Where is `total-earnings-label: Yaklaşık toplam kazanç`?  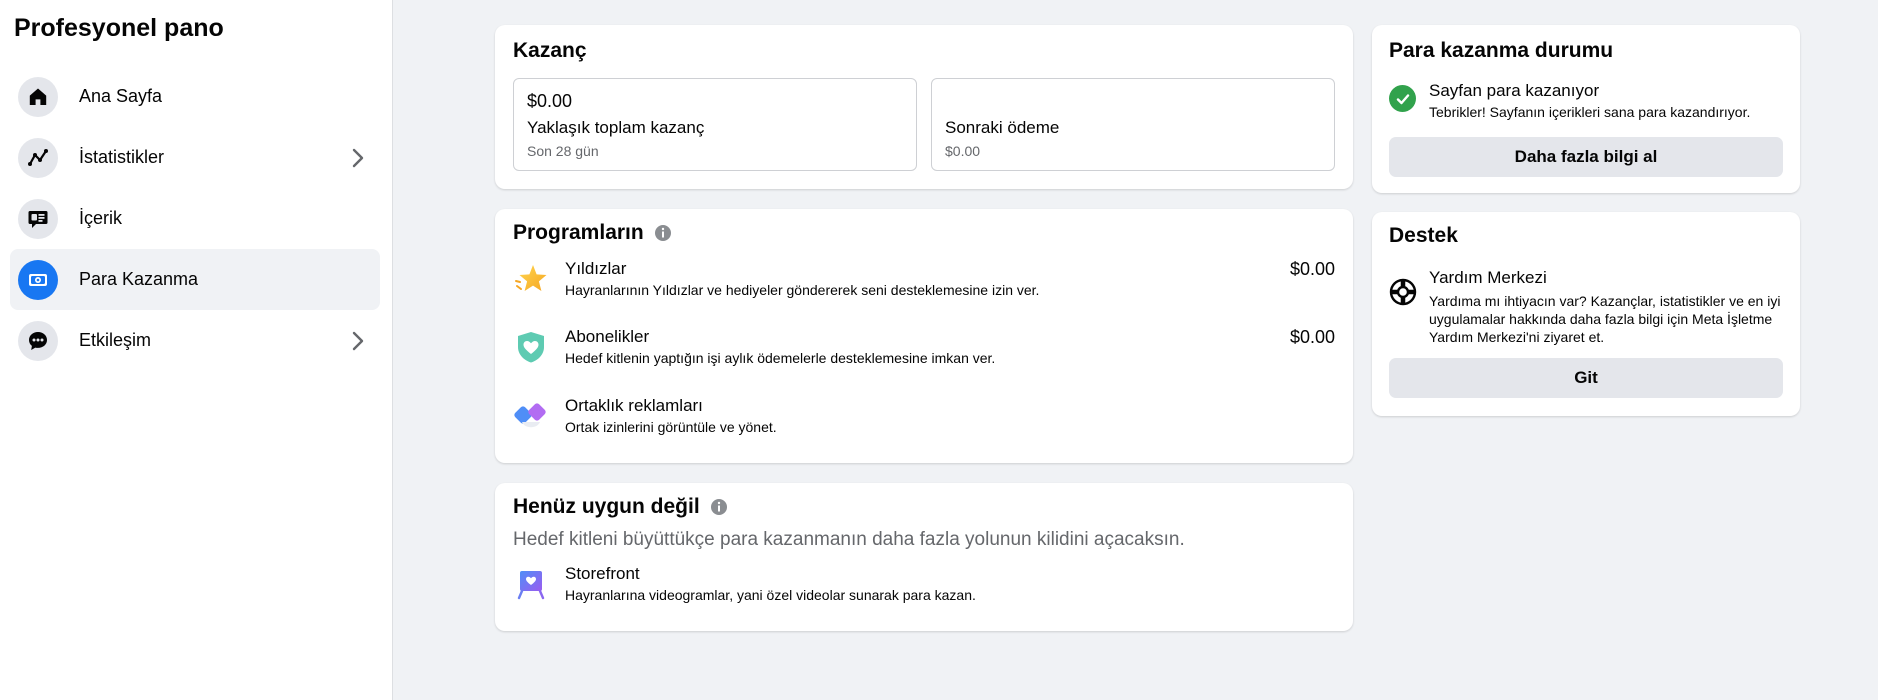
total-earnings-label: Yaklaşık toplam kazanç is located at coordinates (616, 127).